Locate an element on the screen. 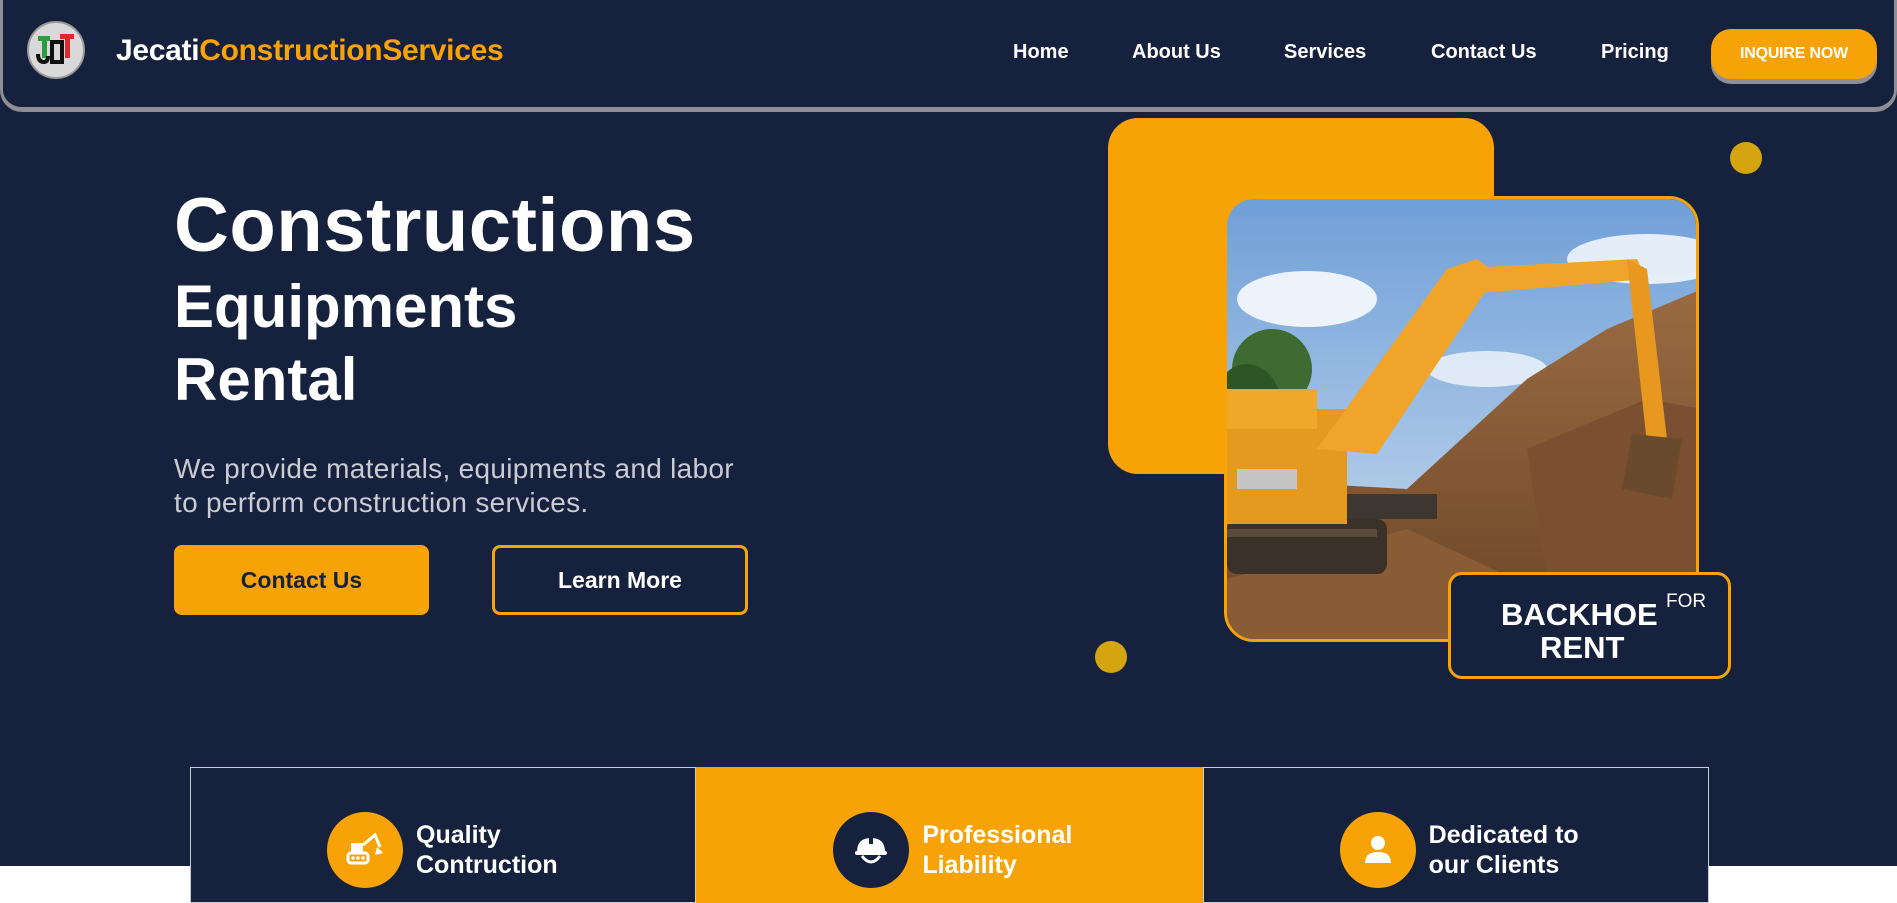 The height and width of the screenshot is (903, 1897). hero-title: Constructions is located at coordinates (435, 225).